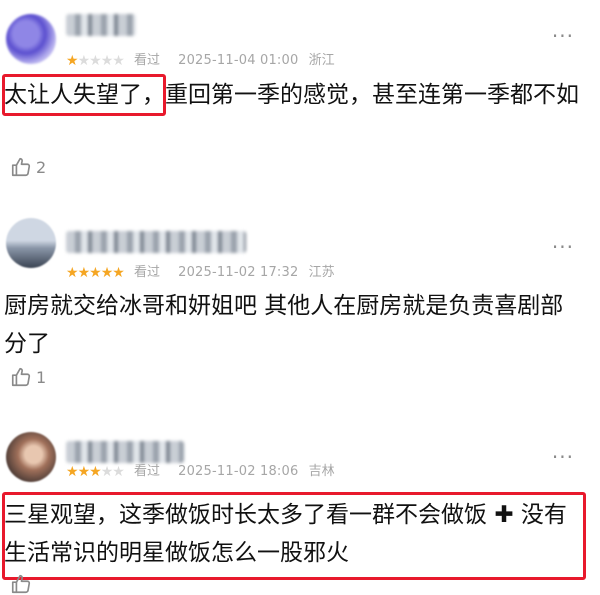  I want to click on like-button, so click(23, 584).